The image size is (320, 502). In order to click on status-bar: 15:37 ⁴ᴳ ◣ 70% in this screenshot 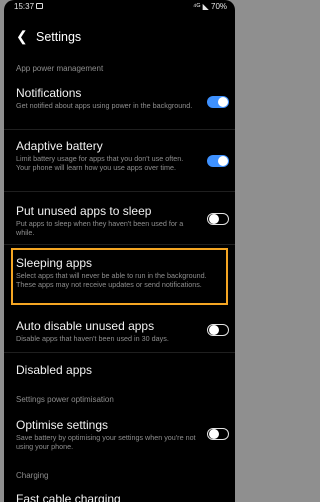, I will do `click(119, 7)`.